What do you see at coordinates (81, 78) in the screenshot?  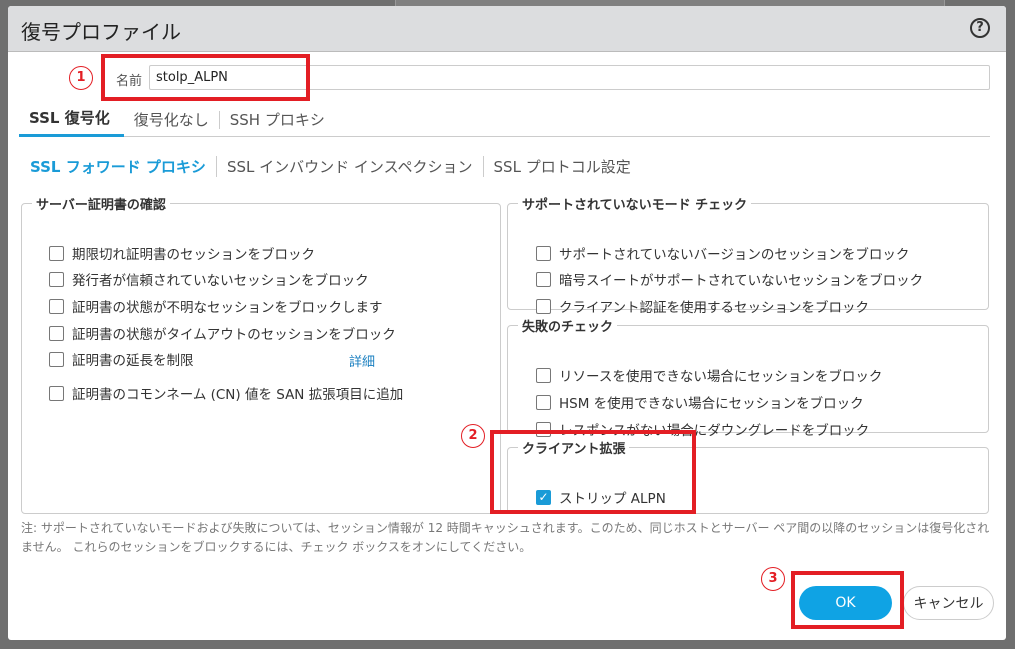 I see `annotation-number-1: 1` at bounding box center [81, 78].